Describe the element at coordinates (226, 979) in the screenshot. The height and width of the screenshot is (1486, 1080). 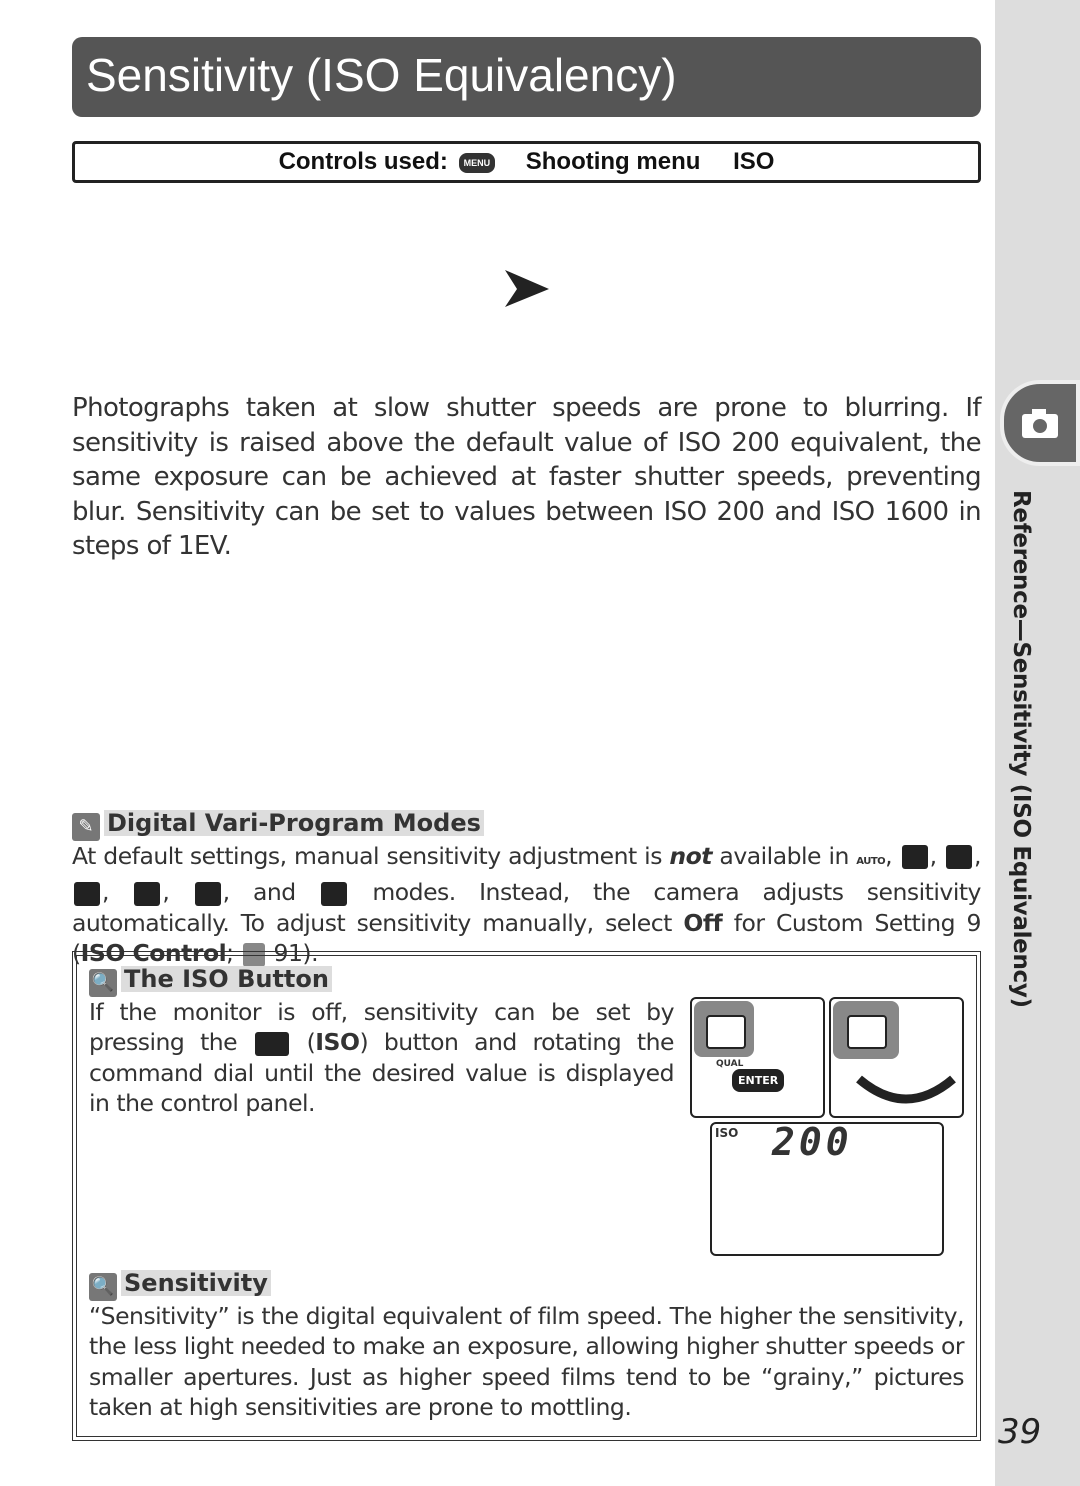
I see `iso-button-heading: The ISO Button` at that location.